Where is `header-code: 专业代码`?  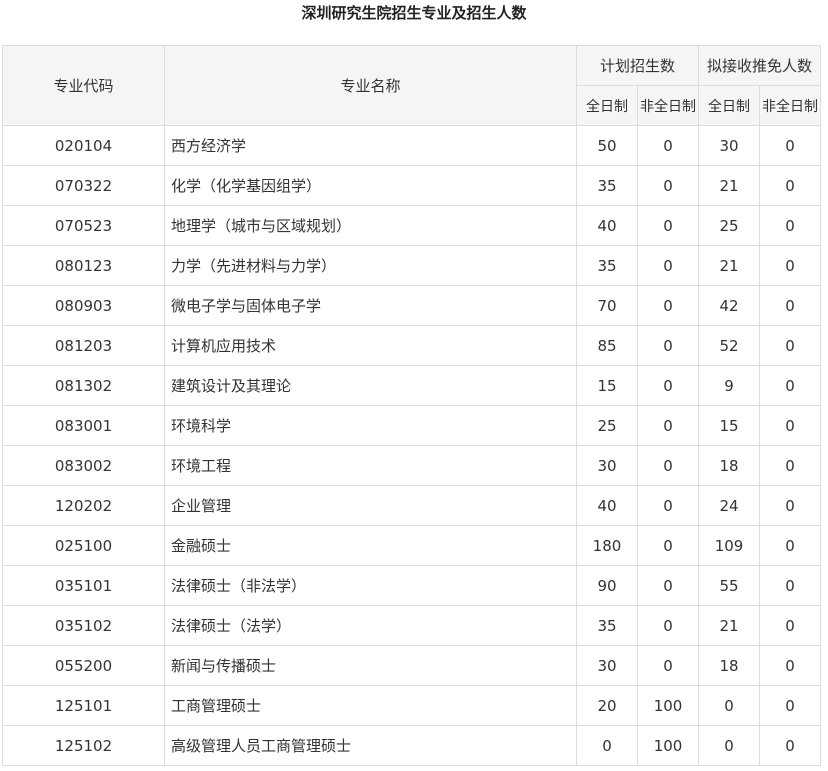 header-code: 专业代码 is located at coordinates (83, 85).